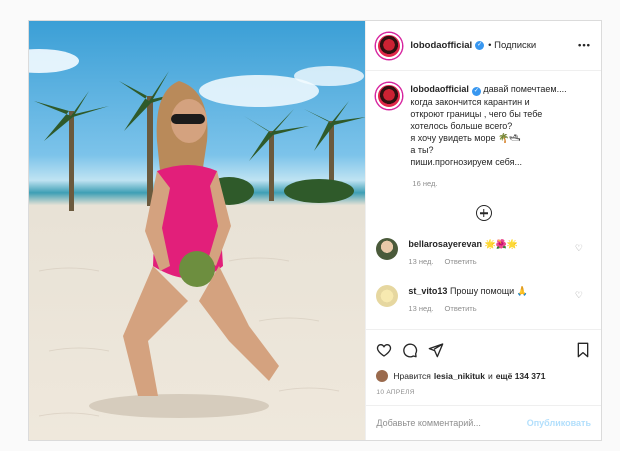 The image size is (620, 451). What do you see at coordinates (584, 45) in the screenshot?
I see `more-icon: •••` at bounding box center [584, 45].